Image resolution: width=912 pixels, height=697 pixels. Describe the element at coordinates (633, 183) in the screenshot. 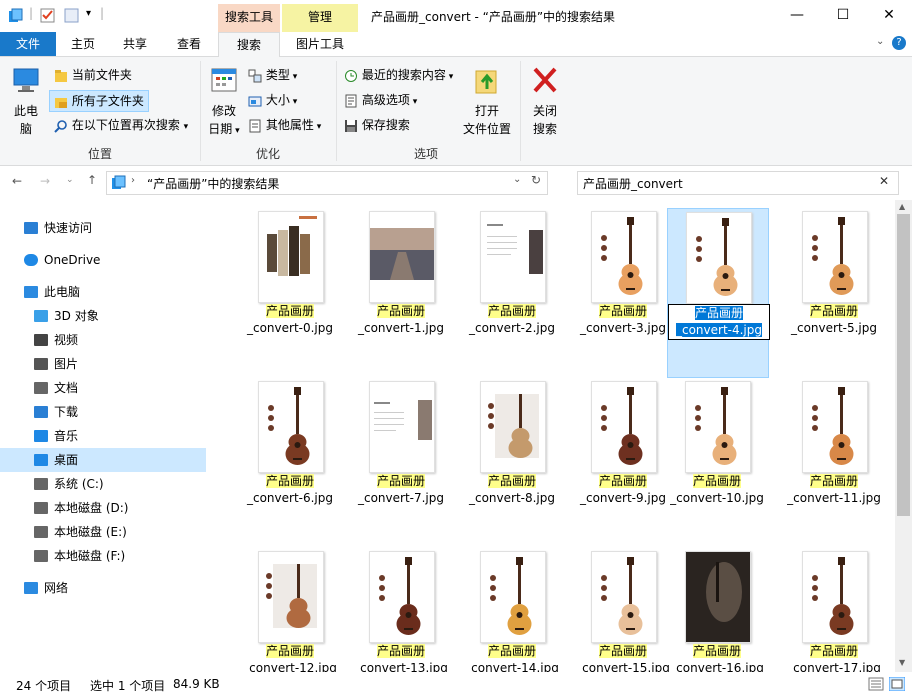

I see `search-input: 产品画册_convert` at that location.